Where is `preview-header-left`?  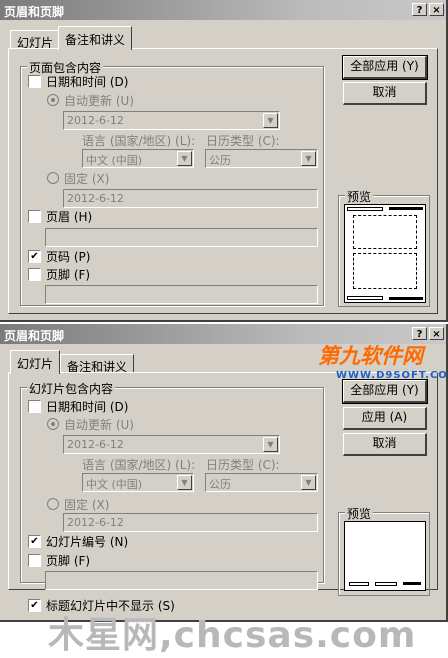 preview-header-left is located at coordinates (365, 209).